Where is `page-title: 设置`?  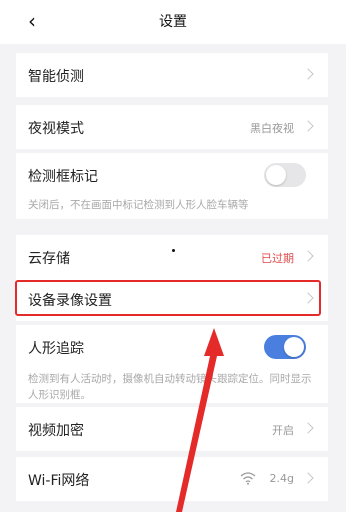
page-title: 设置 is located at coordinates (173, 22).